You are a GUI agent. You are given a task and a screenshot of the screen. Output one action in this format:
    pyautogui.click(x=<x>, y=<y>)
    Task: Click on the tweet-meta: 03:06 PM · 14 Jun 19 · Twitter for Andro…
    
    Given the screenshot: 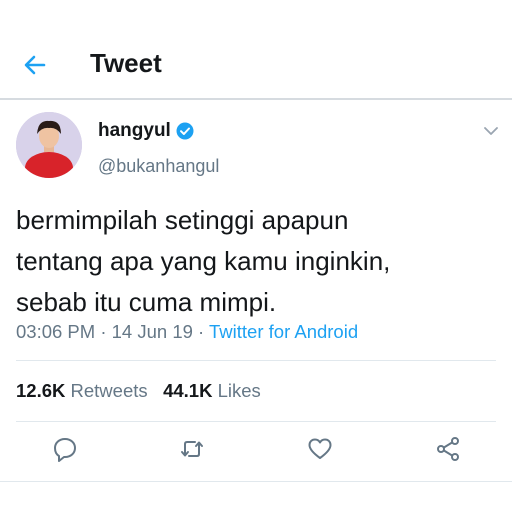 What is the action you would take?
    pyautogui.click(x=187, y=332)
    